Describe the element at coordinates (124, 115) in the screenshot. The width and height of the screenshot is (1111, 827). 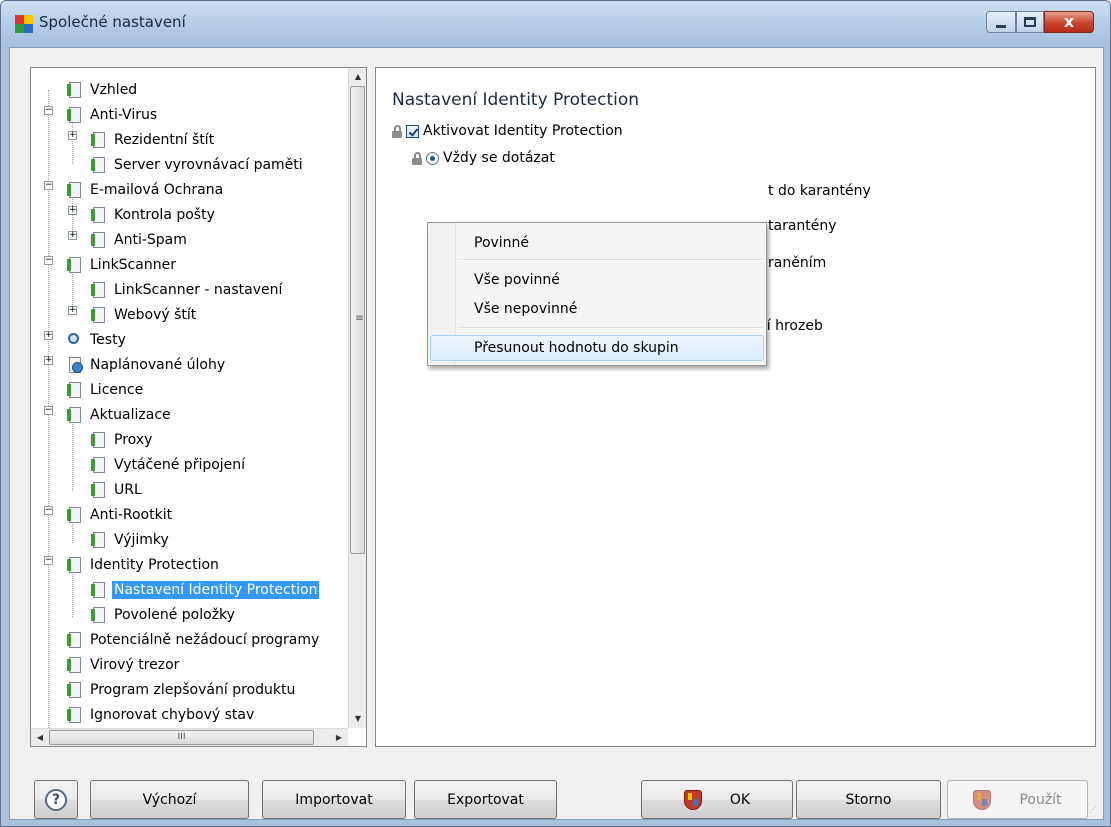
I see `tree-item-label: Anti-Virus` at that location.